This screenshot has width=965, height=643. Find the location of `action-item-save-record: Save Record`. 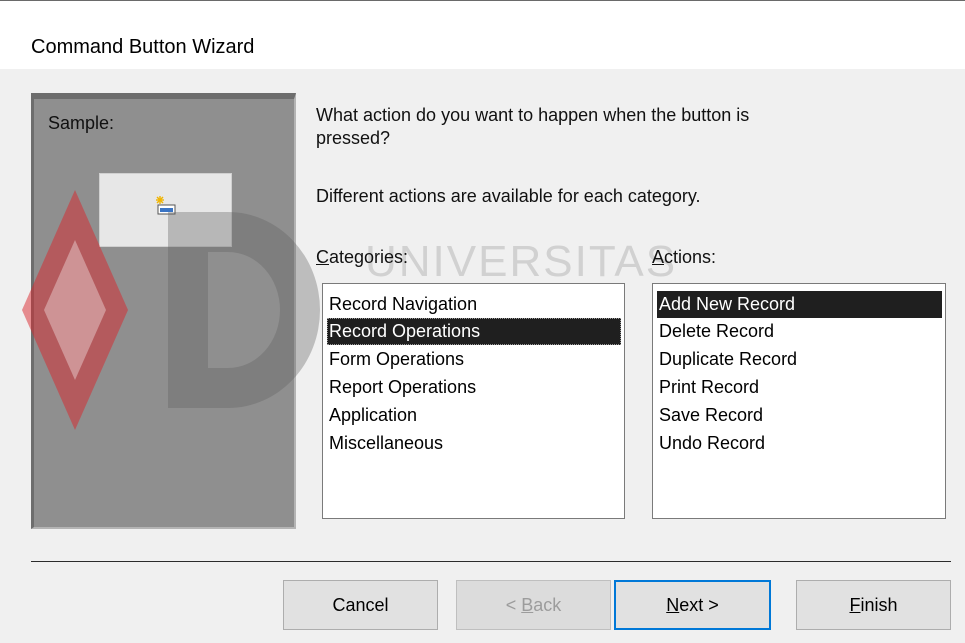

action-item-save-record: Save Record is located at coordinates (710, 415).